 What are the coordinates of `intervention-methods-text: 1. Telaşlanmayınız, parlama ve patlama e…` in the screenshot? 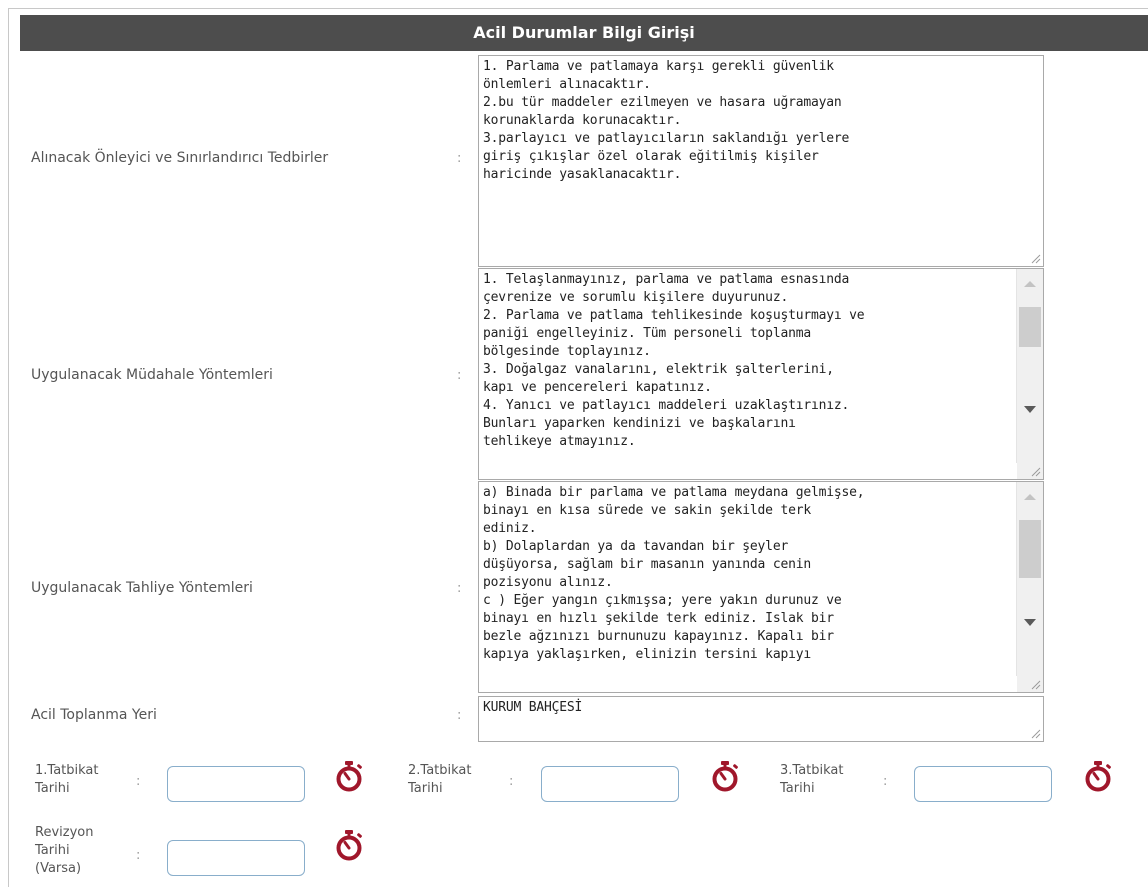 It's located at (674, 360).